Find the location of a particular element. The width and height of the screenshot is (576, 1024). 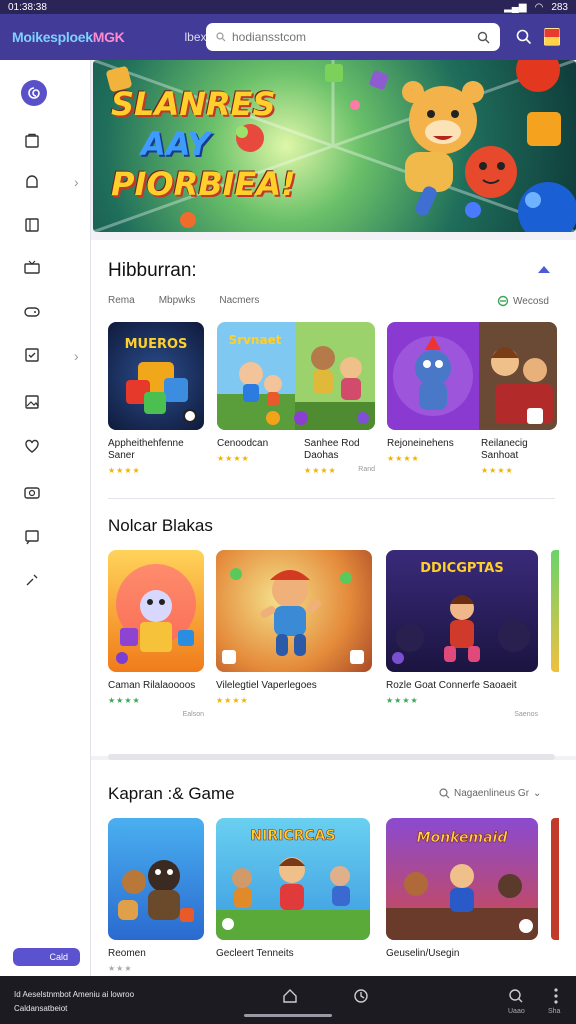

heart-icon is located at coordinates (32, 446).